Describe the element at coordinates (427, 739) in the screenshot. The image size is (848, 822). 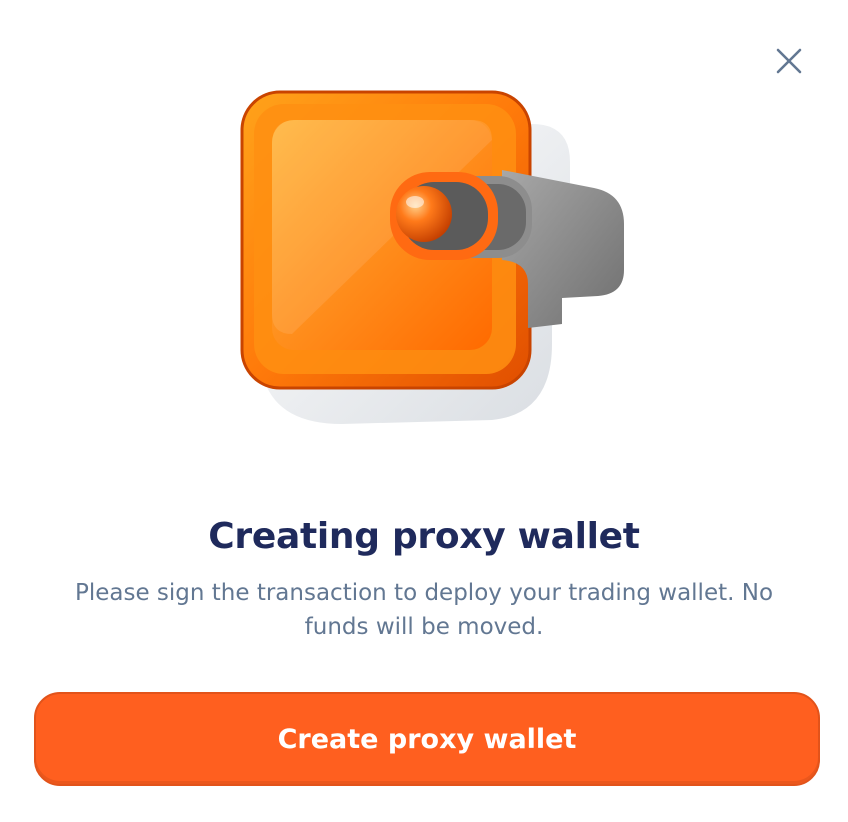
I see `create-proxy-wallet-button: Create proxy wallet` at that location.